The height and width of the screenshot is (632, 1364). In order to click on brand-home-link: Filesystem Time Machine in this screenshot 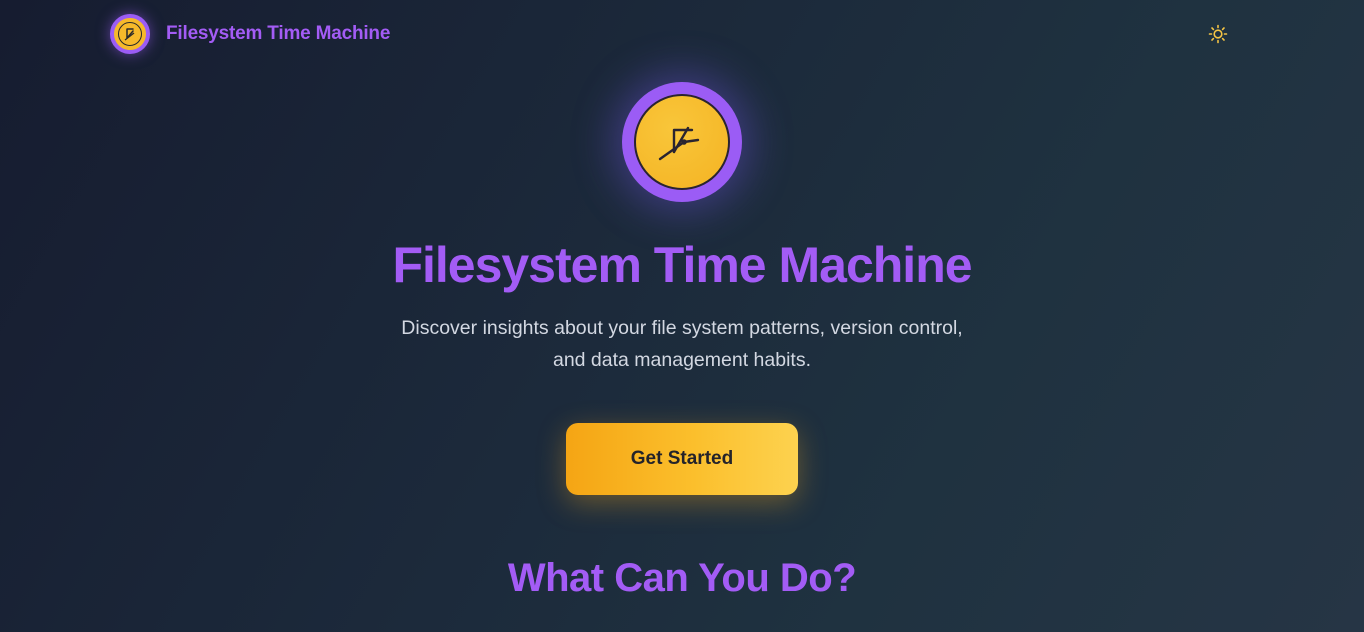, I will do `click(250, 34)`.